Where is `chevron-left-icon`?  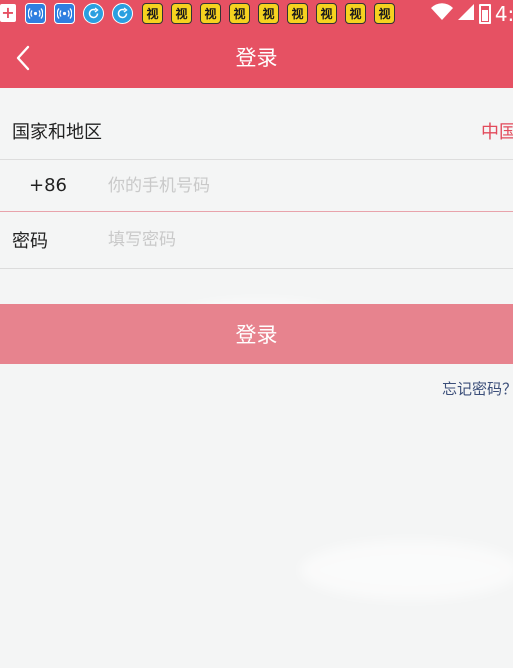
chevron-left-icon is located at coordinates (23, 58).